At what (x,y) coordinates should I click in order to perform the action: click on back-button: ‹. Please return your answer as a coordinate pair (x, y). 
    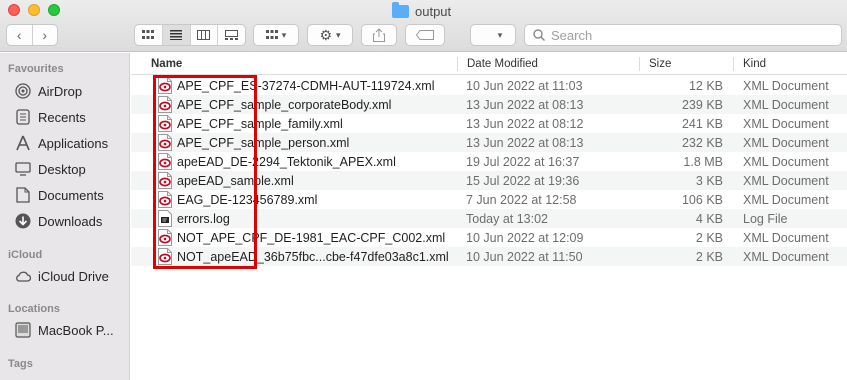
    Looking at the image, I should click on (19, 35).